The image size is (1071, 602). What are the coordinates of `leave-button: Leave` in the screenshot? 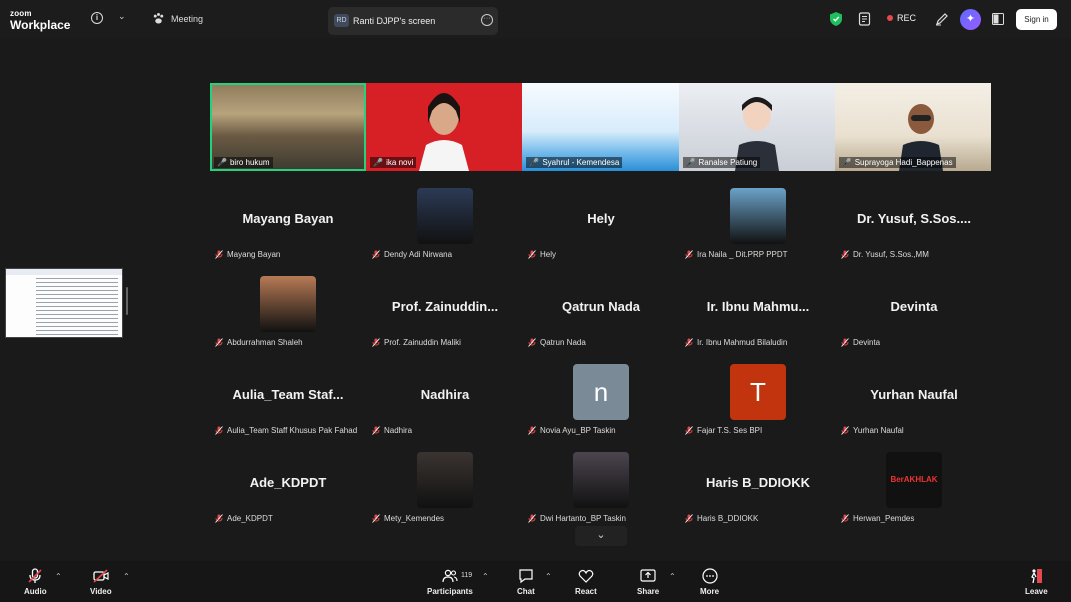 It's located at (1036, 582).